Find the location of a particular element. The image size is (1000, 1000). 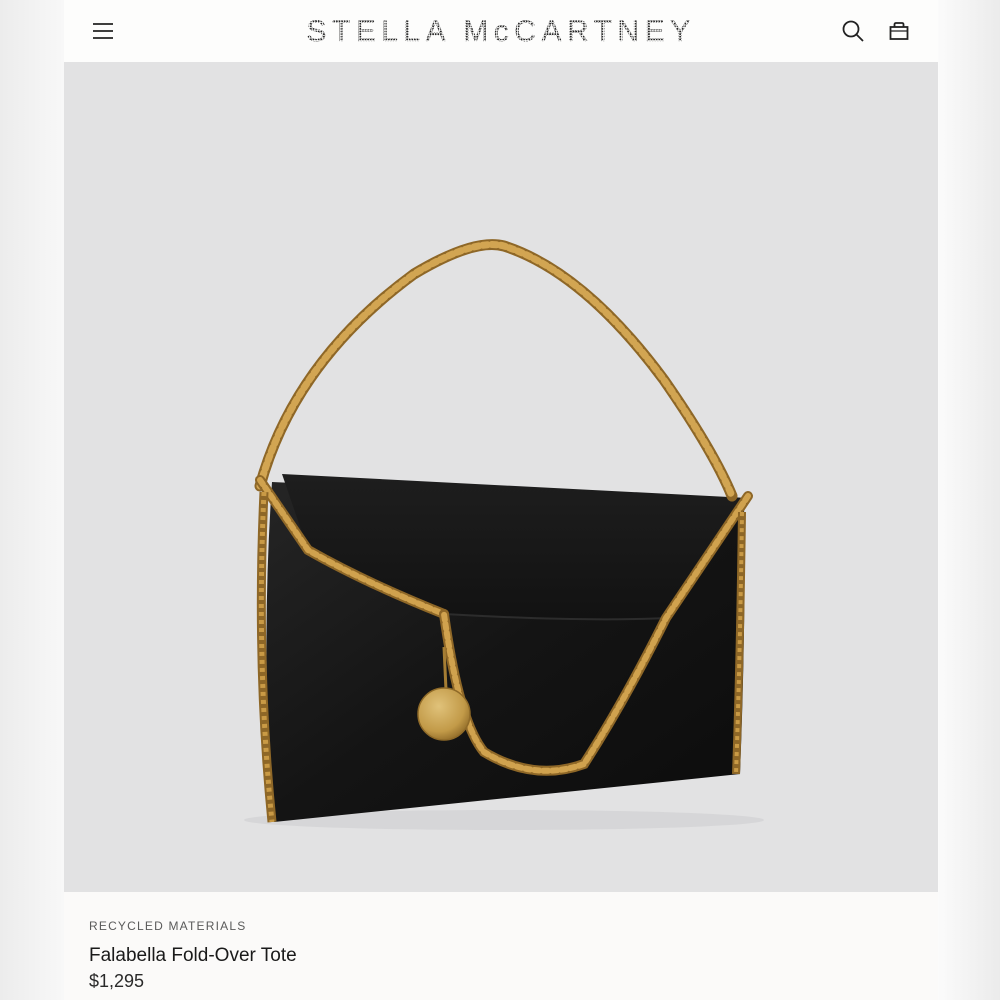

product-tag: RECYCLED MATERIALS is located at coordinates (168, 926).